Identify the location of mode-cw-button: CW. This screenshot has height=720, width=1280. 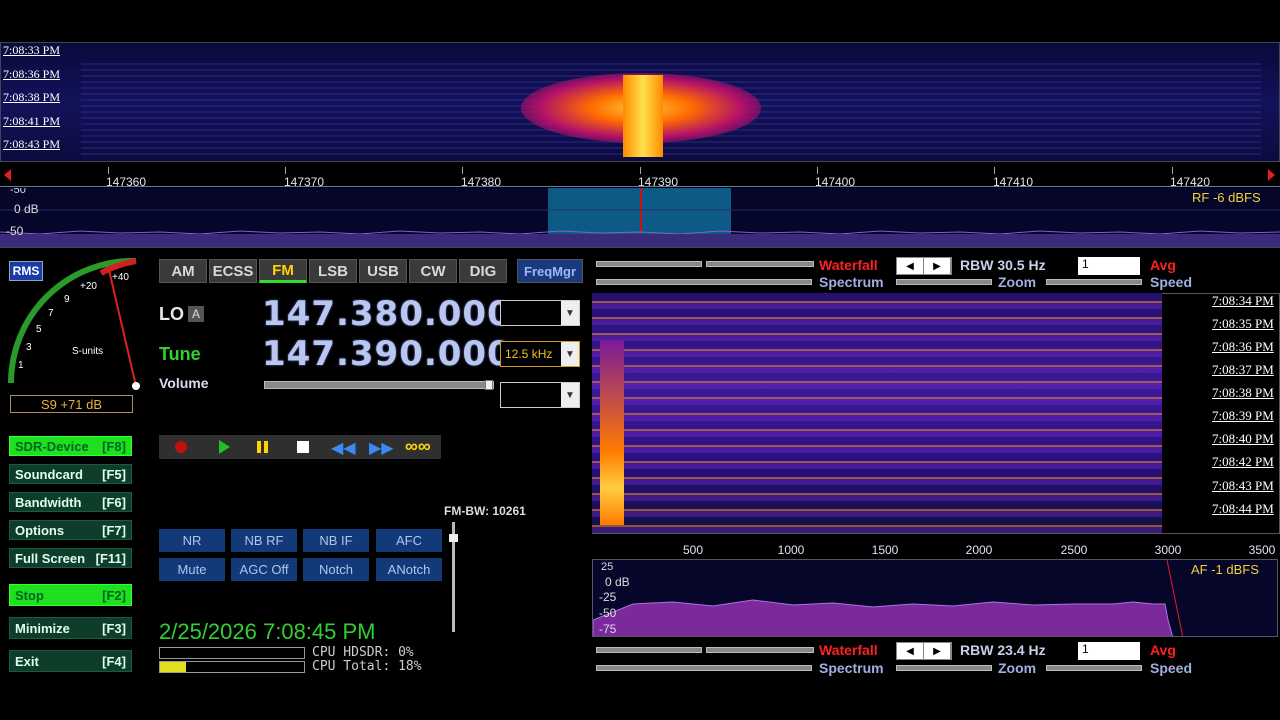
(433, 271).